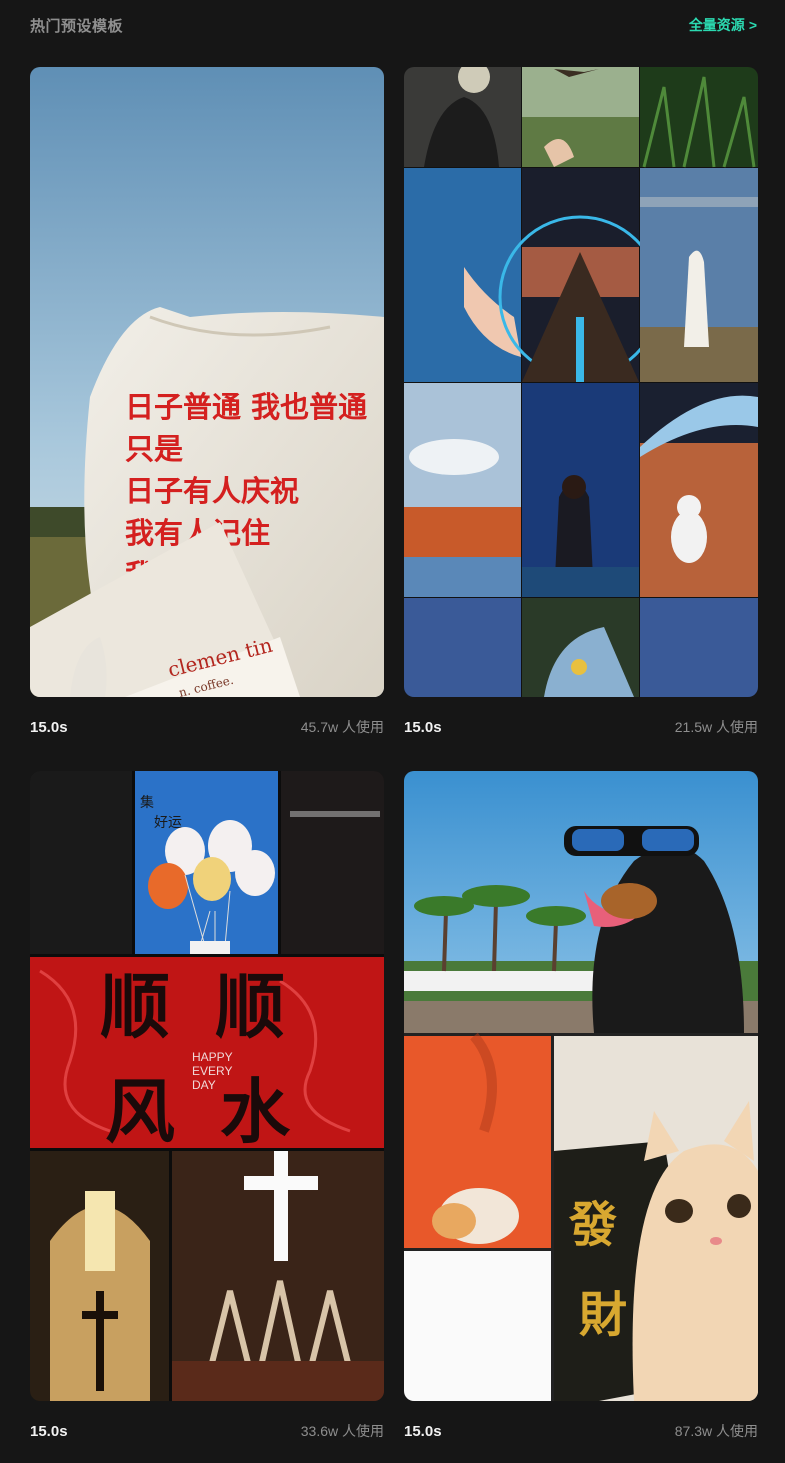 The height and width of the screenshot is (1463, 785). What do you see at coordinates (752, 25) in the screenshot?
I see `chevron-right-icon: >` at bounding box center [752, 25].